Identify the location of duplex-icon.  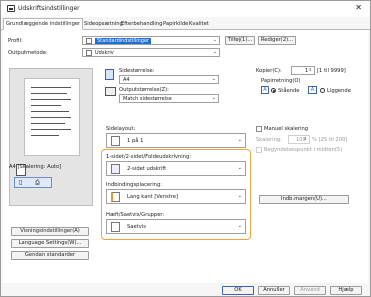
(115, 169).